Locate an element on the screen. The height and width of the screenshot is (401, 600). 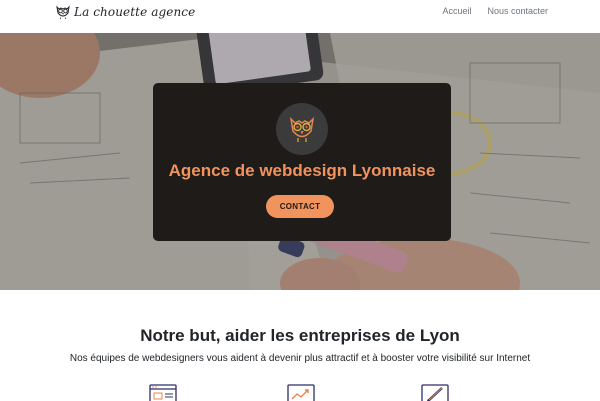
nav-link-accueil: Accueil is located at coordinates (456, 11).